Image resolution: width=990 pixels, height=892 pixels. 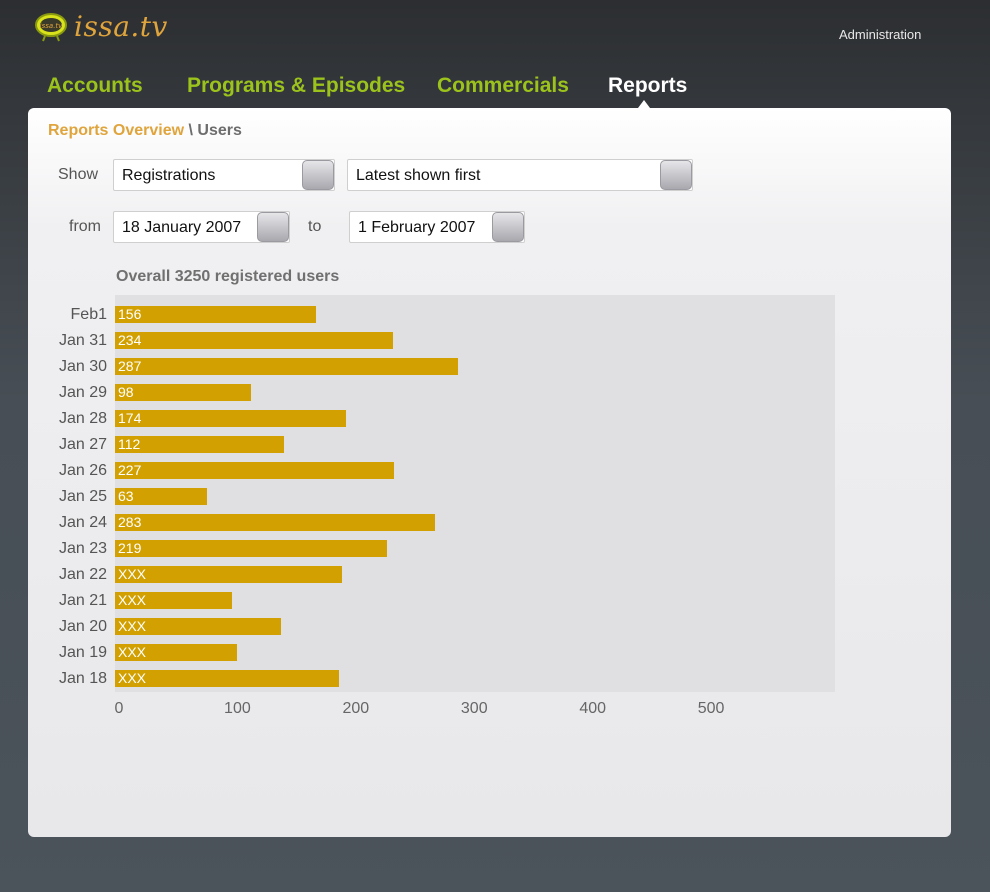 What do you see at coordinates (711, 708) in the screenshot?
I see `x-tick-label: 500` at bounding box center [711, 708].